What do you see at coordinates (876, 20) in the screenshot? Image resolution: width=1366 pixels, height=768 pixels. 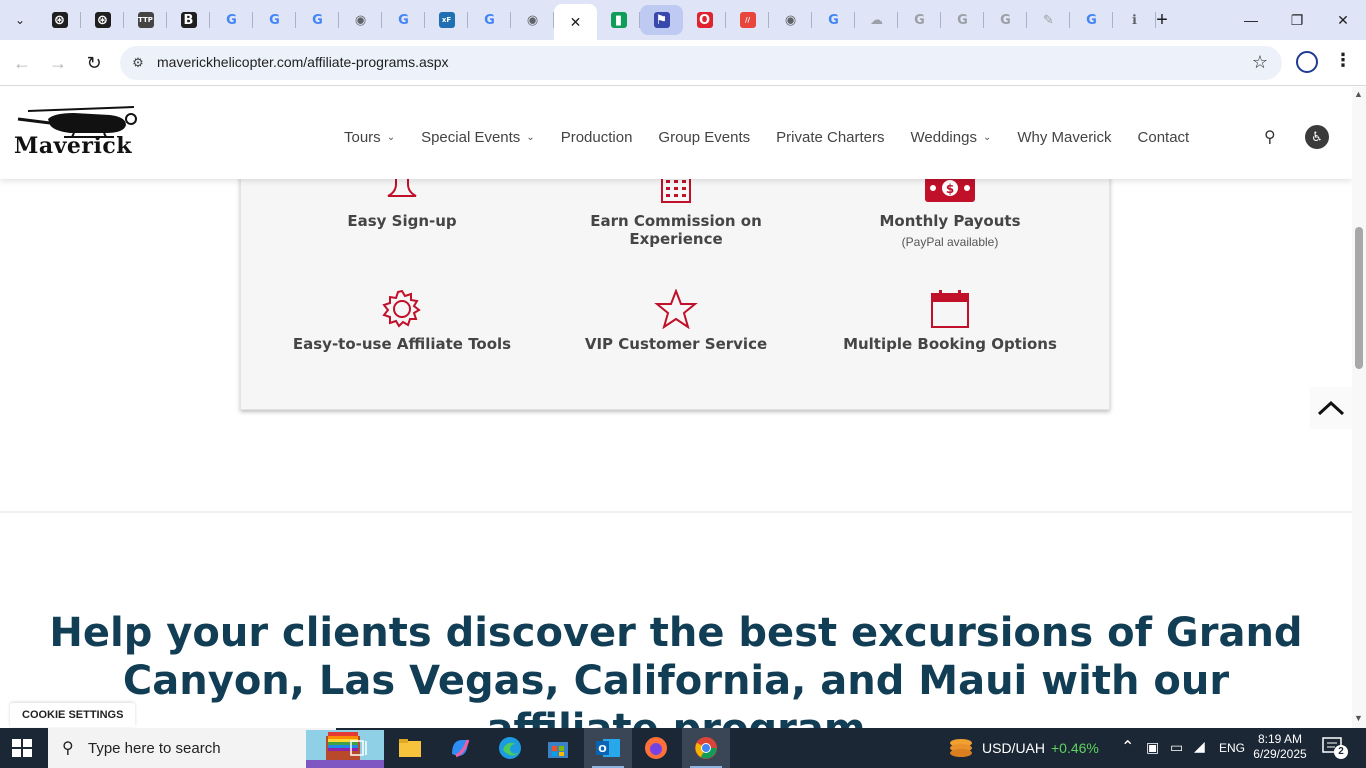 I see `browser-tab: ☁` at bounding box center [876, 20].